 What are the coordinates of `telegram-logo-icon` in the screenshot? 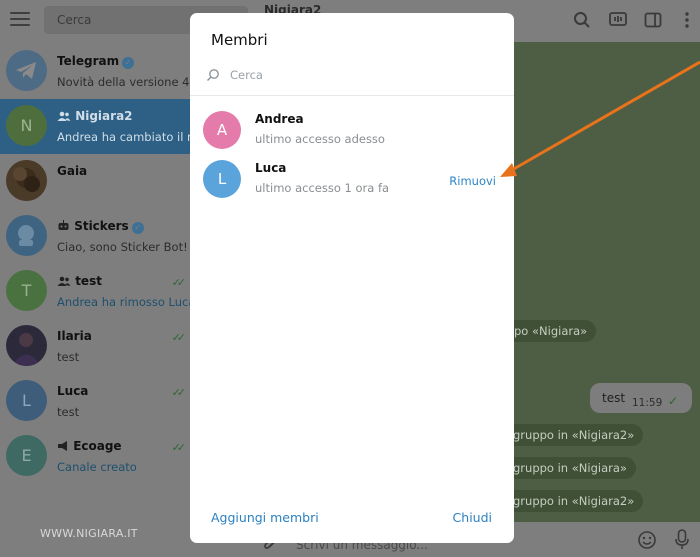 It's located at (26, 70).